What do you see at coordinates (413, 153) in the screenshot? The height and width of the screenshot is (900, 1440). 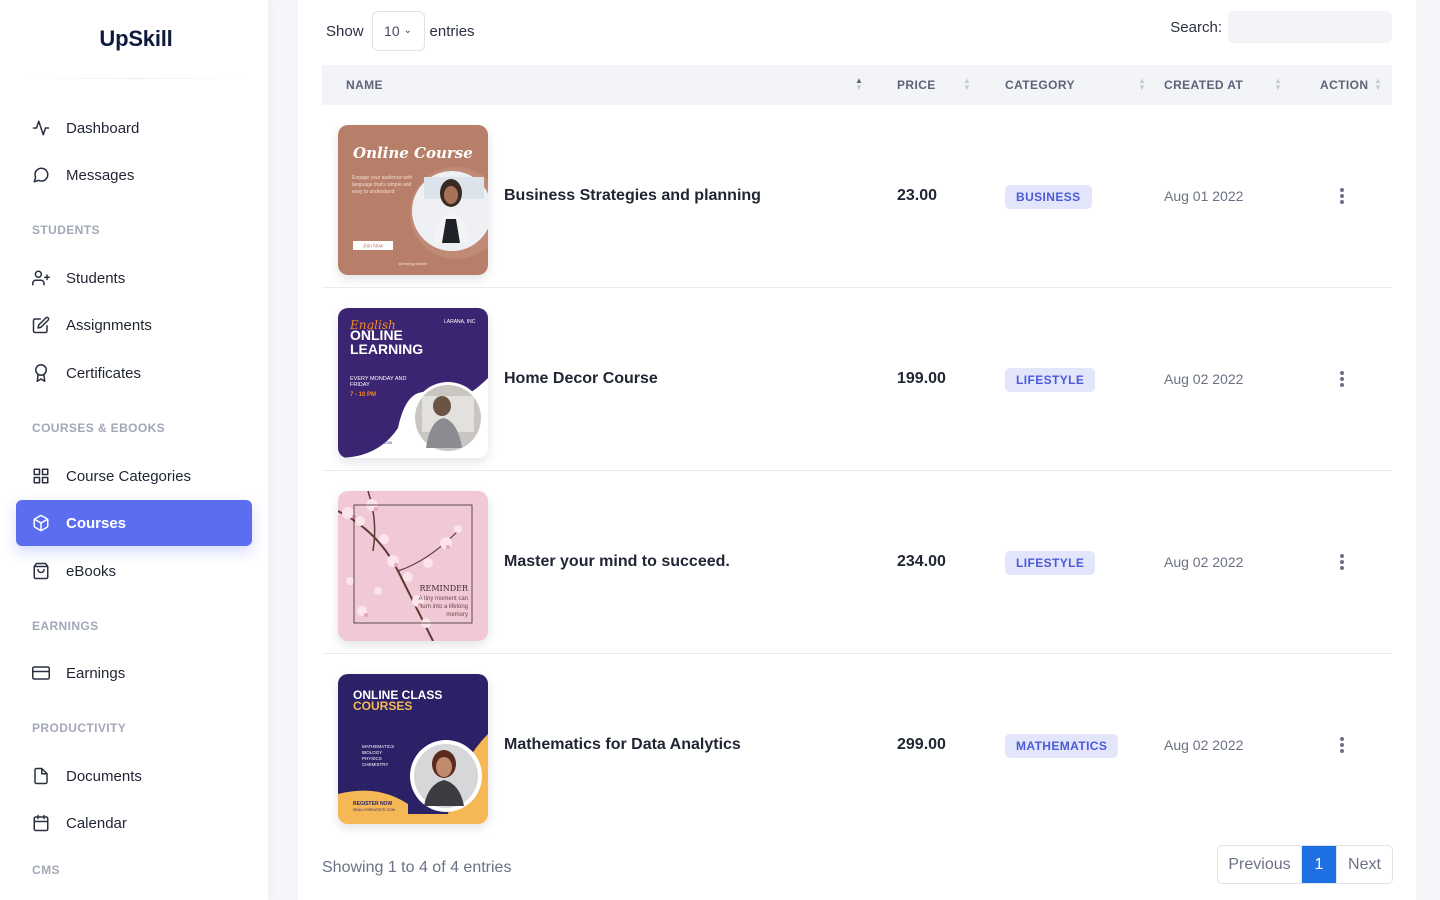 I see `thumb-title: Online Course` at bounding box center [413, 153].